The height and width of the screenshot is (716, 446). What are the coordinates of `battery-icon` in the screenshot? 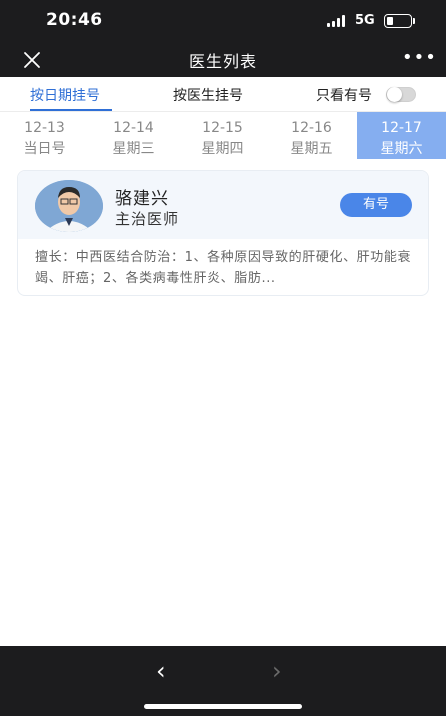 It's located at (398, 21).